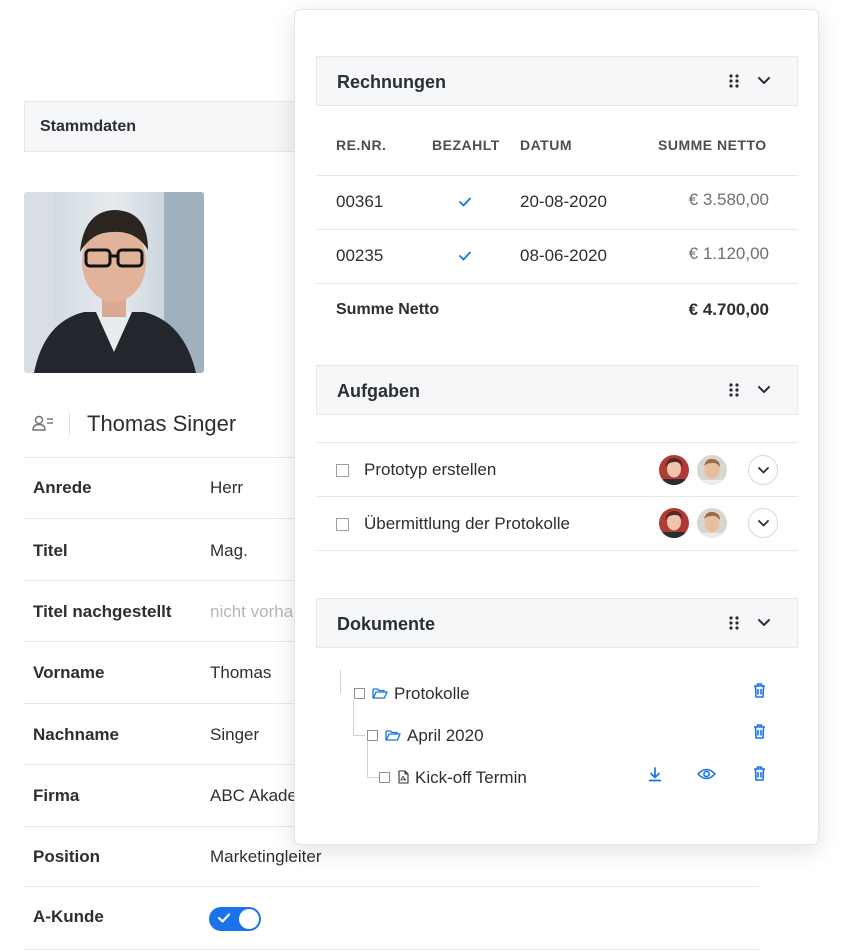  What do you see at coordinates (471, 778) in the screenshot?
I see `tree-label: Kick-off Termin` at bounding box center [471, 778].